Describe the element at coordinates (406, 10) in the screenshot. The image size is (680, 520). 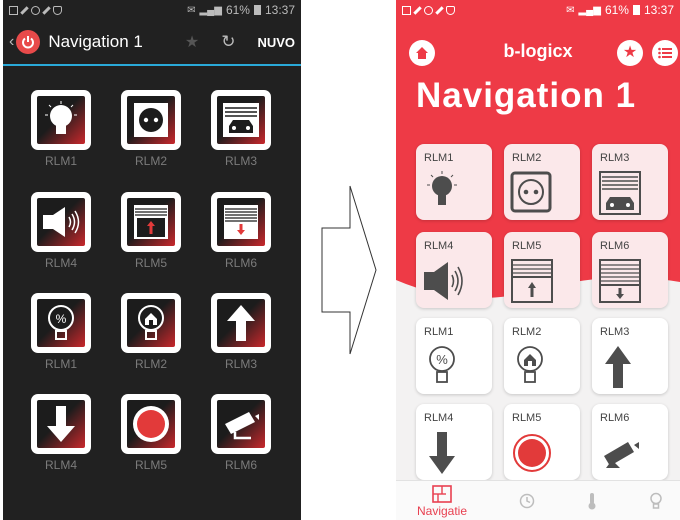
I see `notification-icon` at that location.